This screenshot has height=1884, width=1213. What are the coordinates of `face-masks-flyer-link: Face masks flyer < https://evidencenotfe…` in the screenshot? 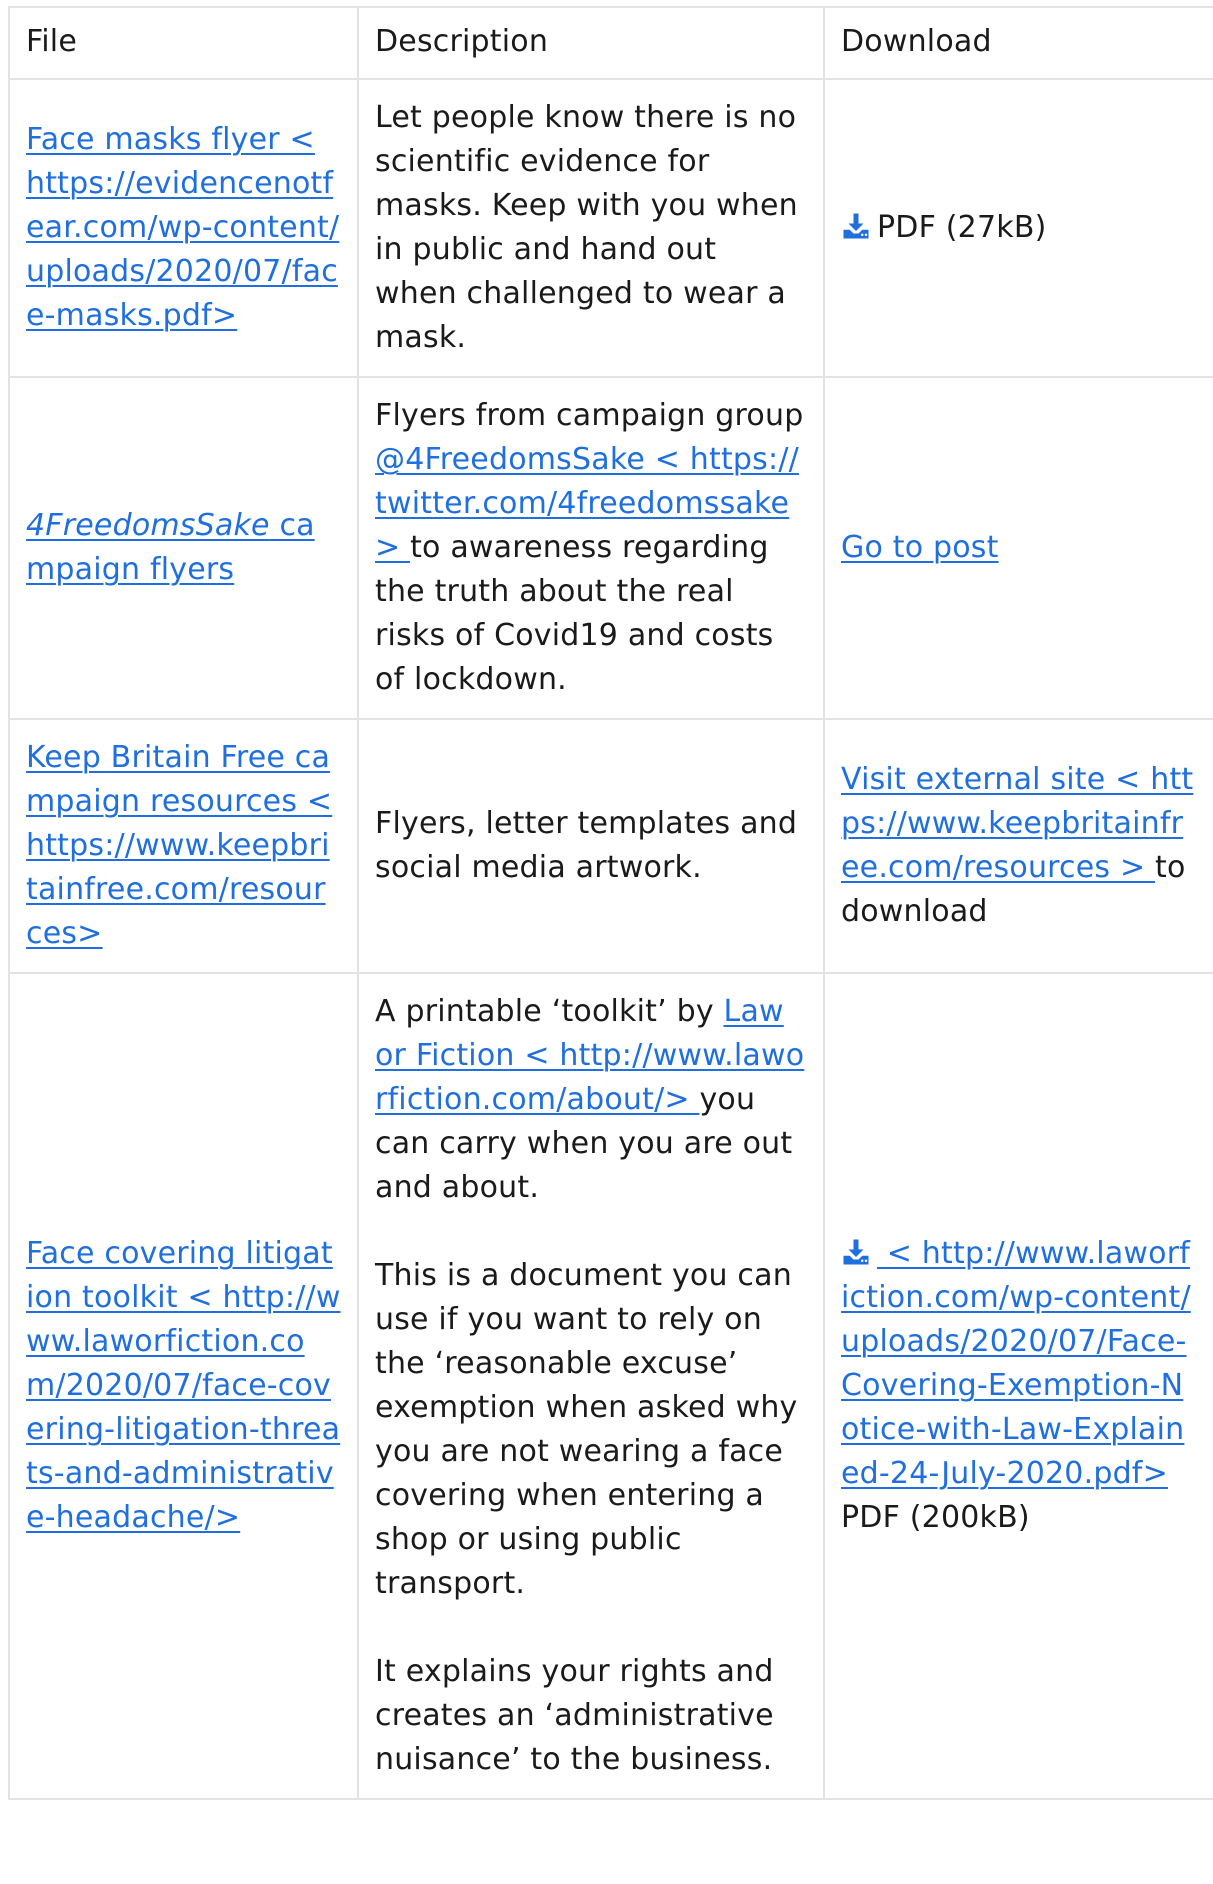 It's located at (182, 227).